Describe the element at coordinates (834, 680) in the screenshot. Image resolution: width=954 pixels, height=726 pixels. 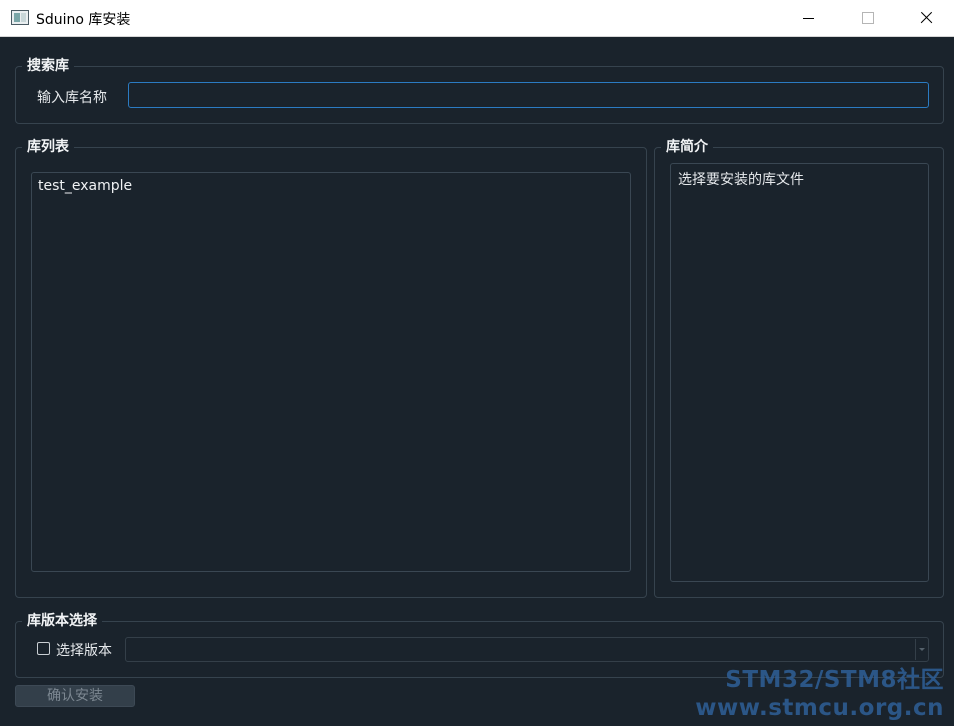
I see `watermark-line1: STM32/STM8社区` at that location.